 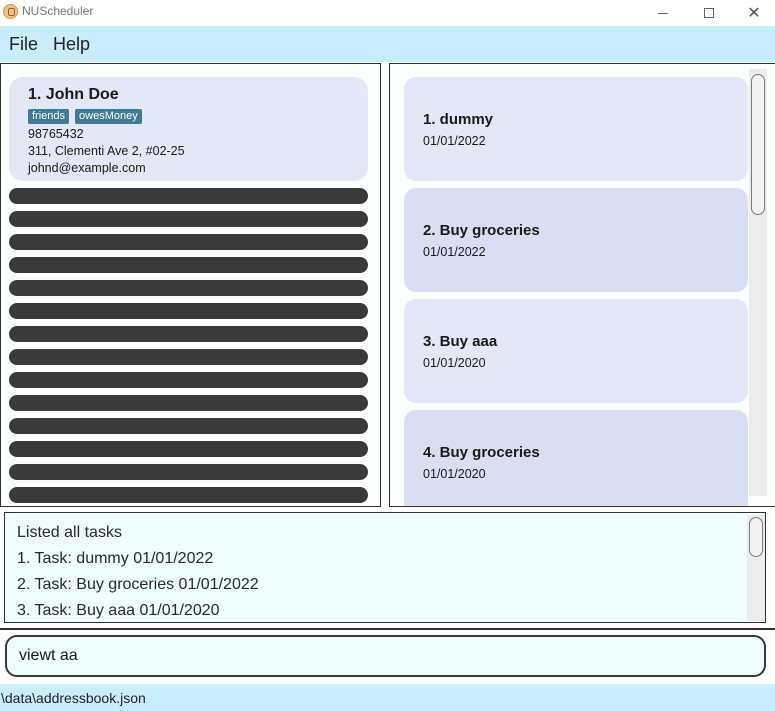 I want to click on status-bar: \data\addressbook.json, so click(x=387, y=697).